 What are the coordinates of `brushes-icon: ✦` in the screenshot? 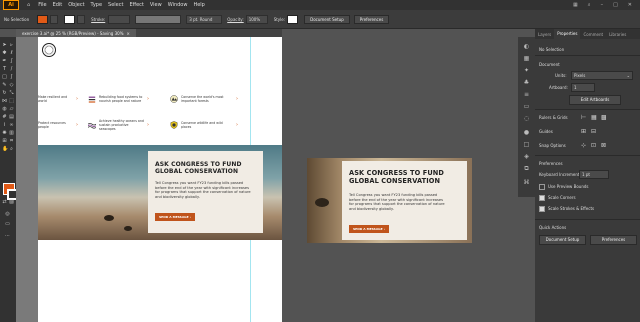 It's located at (526, 70).